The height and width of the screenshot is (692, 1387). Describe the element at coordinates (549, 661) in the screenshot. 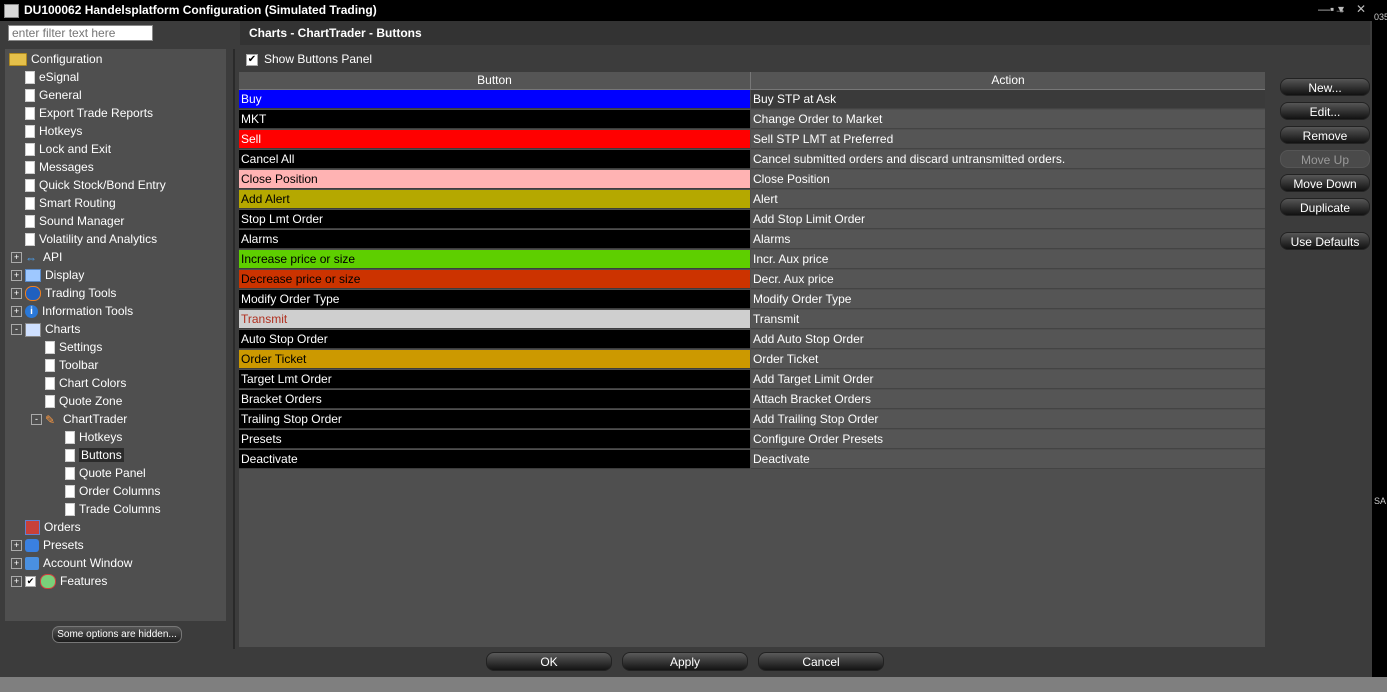

I see `ok-button: OK` at that location.